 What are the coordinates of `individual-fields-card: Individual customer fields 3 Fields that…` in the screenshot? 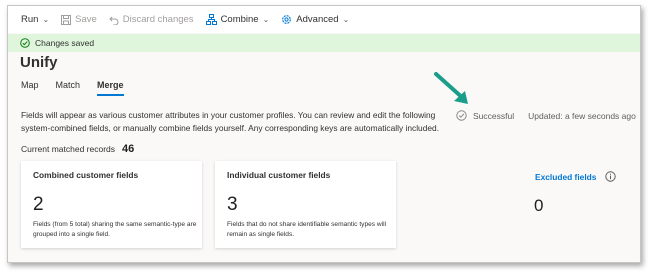 It's located at (305, 204).